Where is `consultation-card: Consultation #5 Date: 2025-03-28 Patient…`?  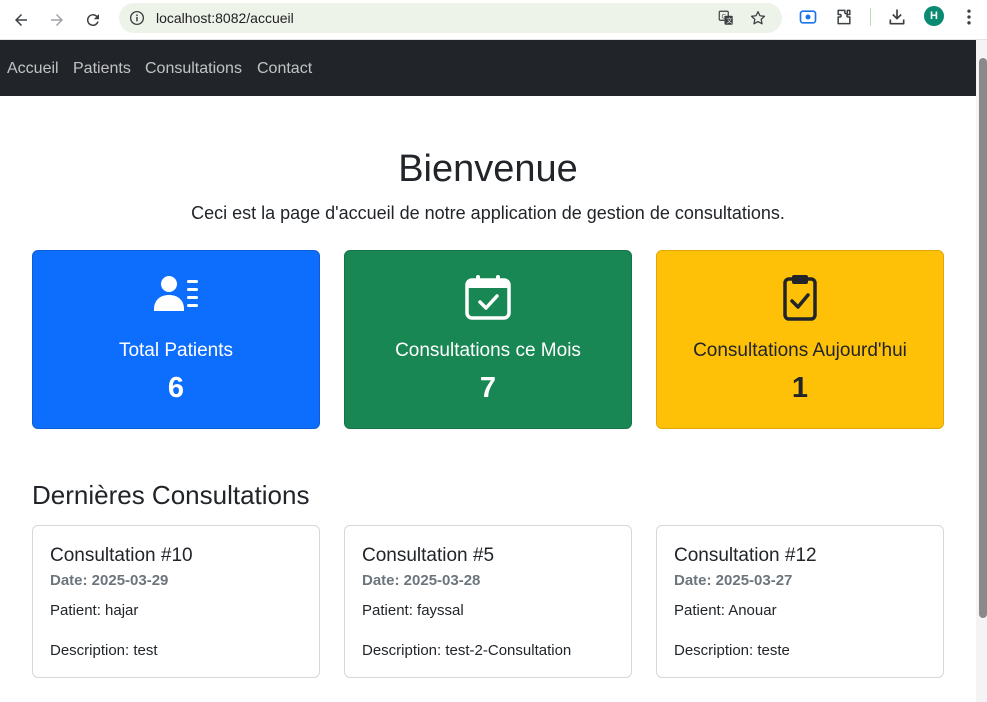 consultation-card: Consultation #5 Date: 2025-03-28 Patient… is located at coordinates (488, 601).